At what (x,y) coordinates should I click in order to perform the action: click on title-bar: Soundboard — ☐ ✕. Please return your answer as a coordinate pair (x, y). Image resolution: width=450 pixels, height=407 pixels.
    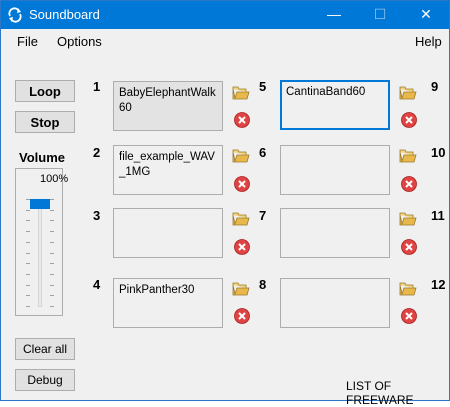
    Looking at the image, I should click on (225, 15).